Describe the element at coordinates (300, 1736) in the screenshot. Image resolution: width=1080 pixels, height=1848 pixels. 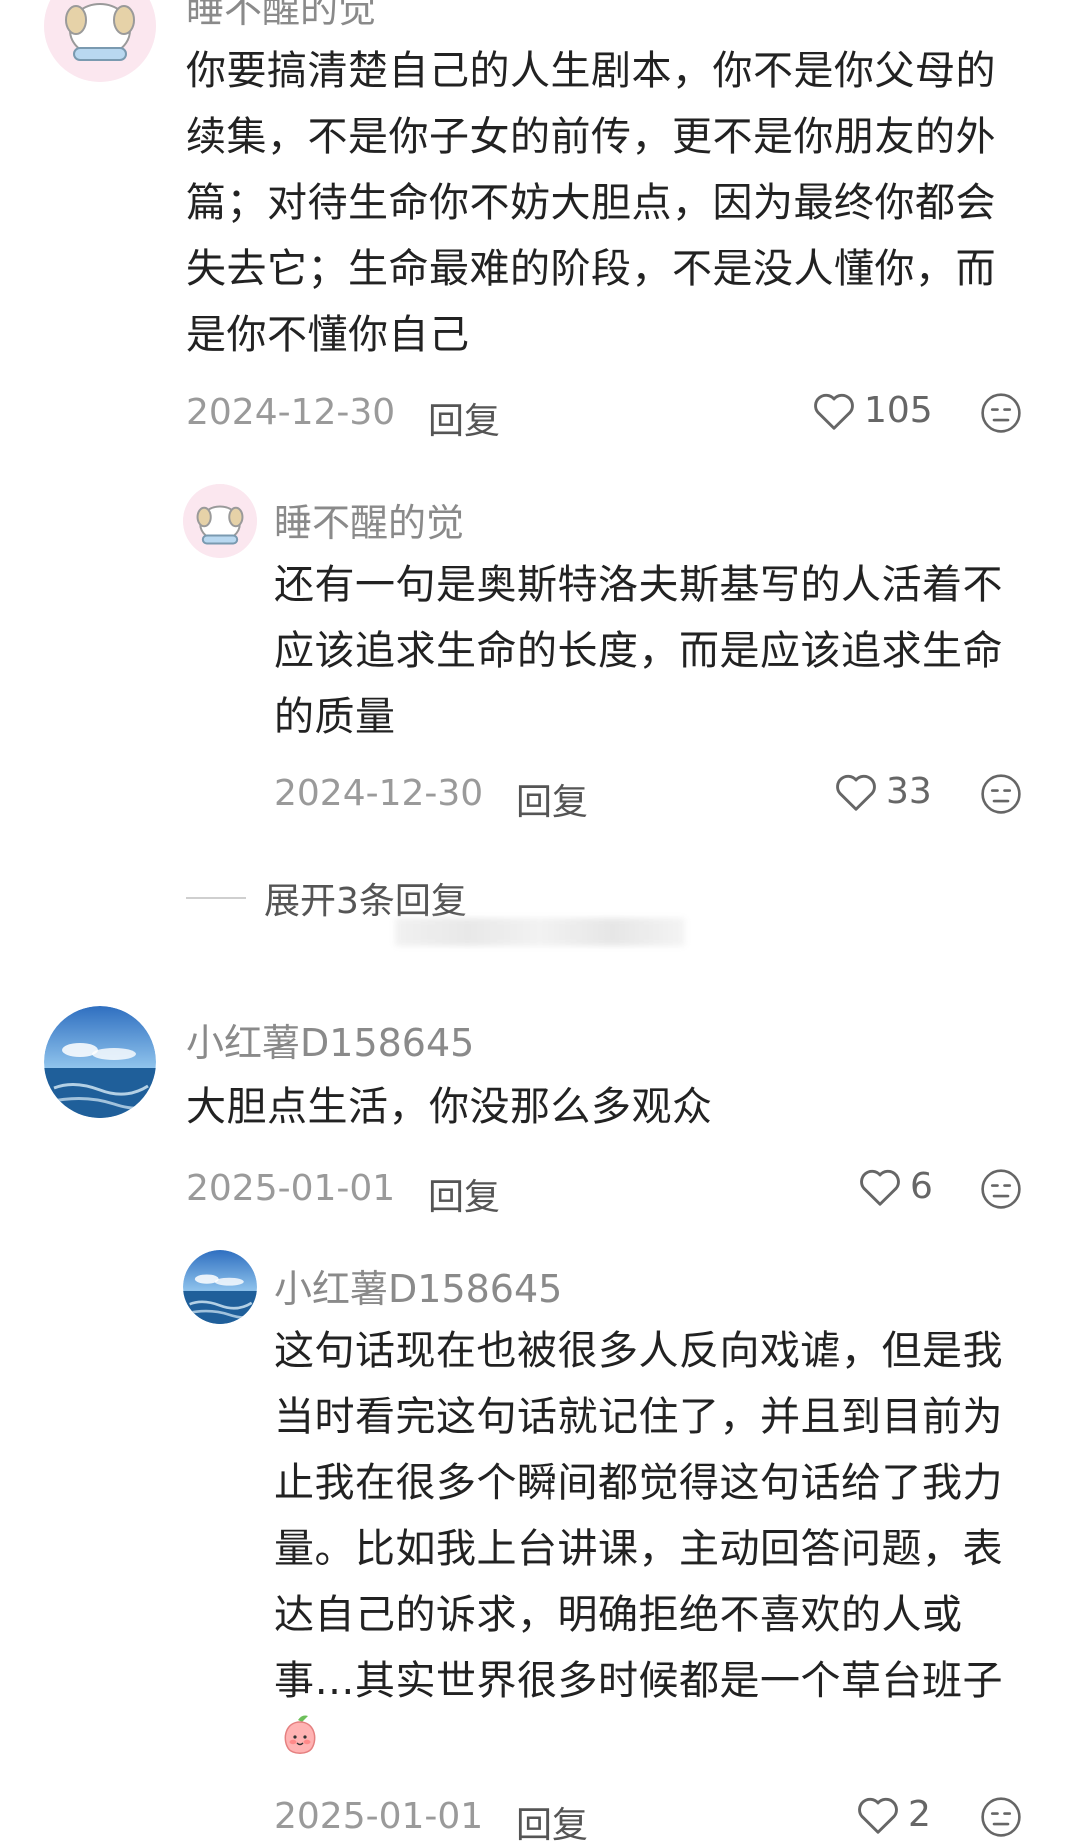
I see `peach-emoji-icon` at that location.